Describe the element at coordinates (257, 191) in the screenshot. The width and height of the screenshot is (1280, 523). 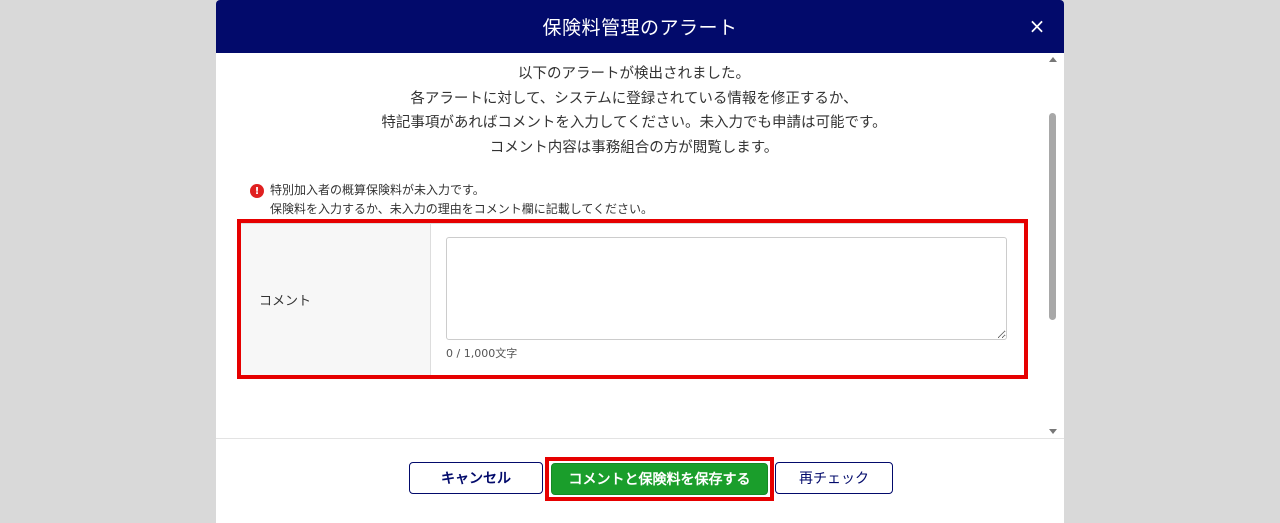
I see `exclamation-icon: !` at that location.